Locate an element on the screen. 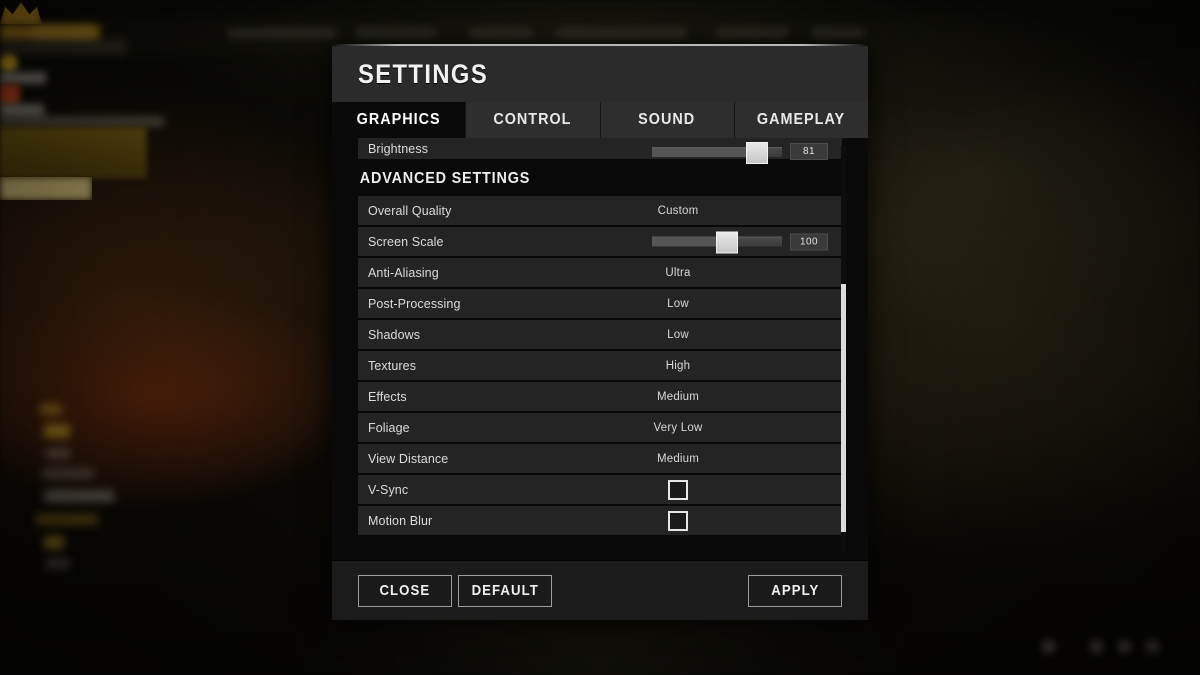 This screenshot has height=675, width=1200. tab-control-label: CONTROL is located at coordinates (532, 119).